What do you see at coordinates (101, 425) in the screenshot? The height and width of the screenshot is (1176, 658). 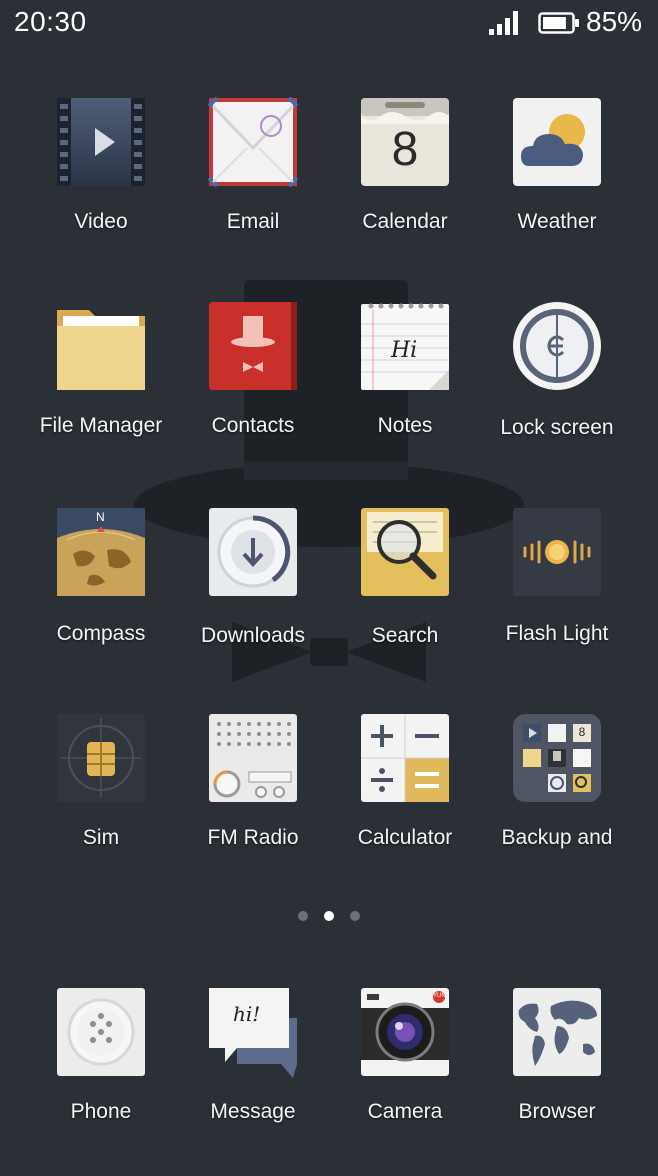 I see `app-label: File Manager` at bounding box center [101, 425].